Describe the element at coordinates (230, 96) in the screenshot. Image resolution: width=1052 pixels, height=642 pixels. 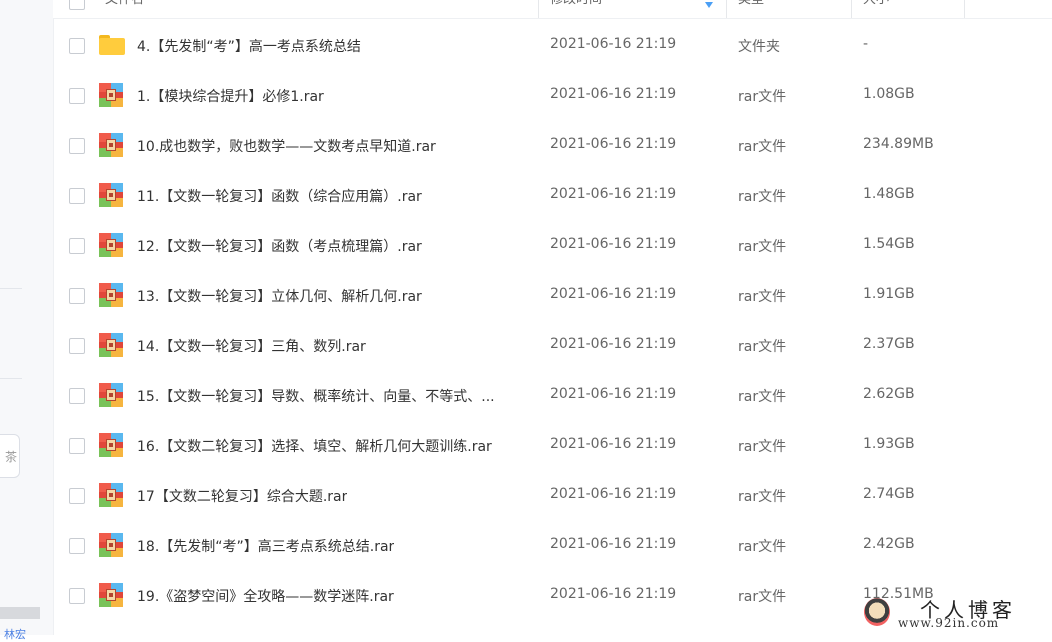
I see `file-name: 1.【模块综合提升】必修1.rar` at that location.